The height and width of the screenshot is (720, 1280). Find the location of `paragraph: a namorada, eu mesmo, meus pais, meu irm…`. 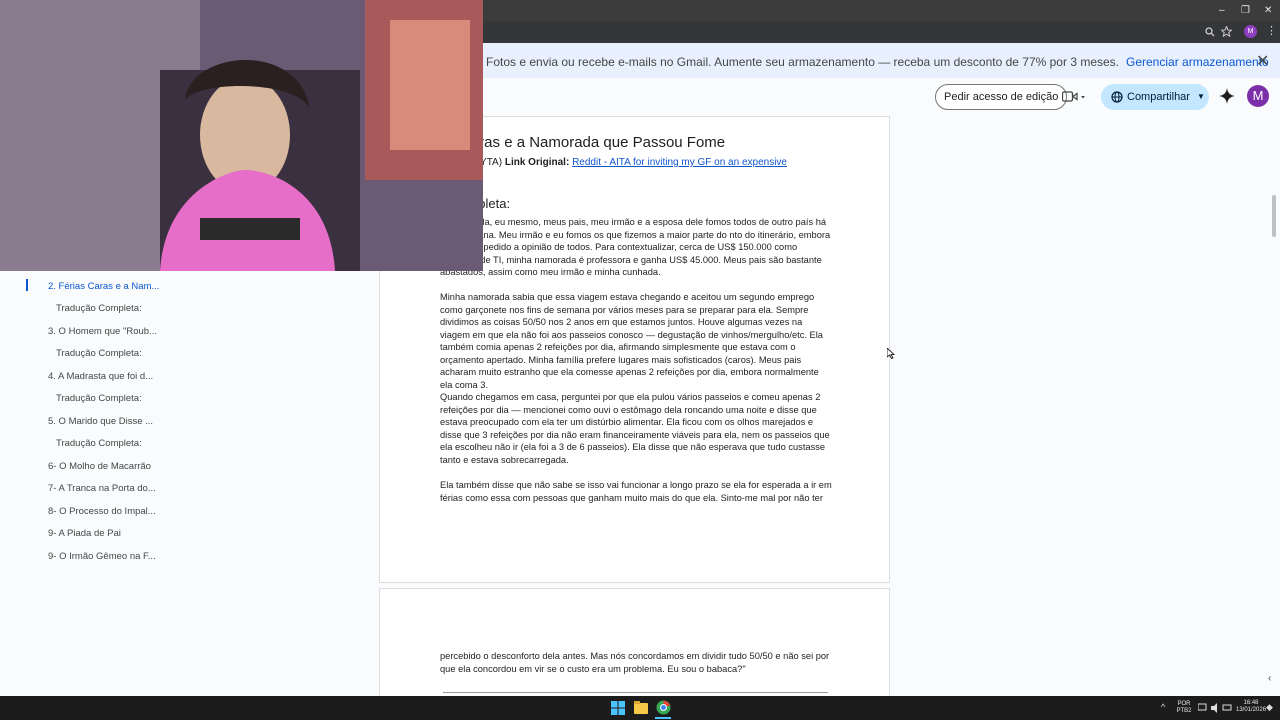

paragraph: a namorada, eu mesmo, meus pais, meu irm… is located at coordinates (635, 247).